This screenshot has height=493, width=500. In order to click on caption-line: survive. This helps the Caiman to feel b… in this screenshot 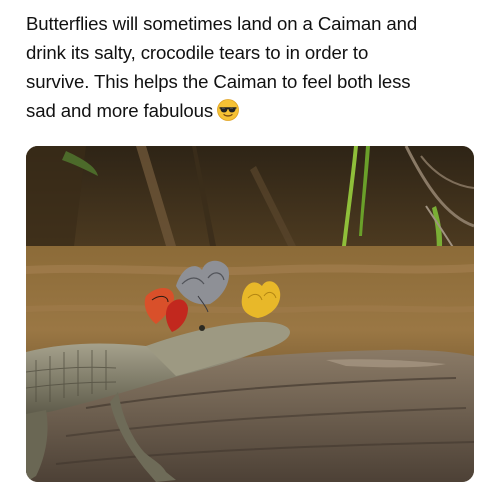, I will do `click(218, 81)`.